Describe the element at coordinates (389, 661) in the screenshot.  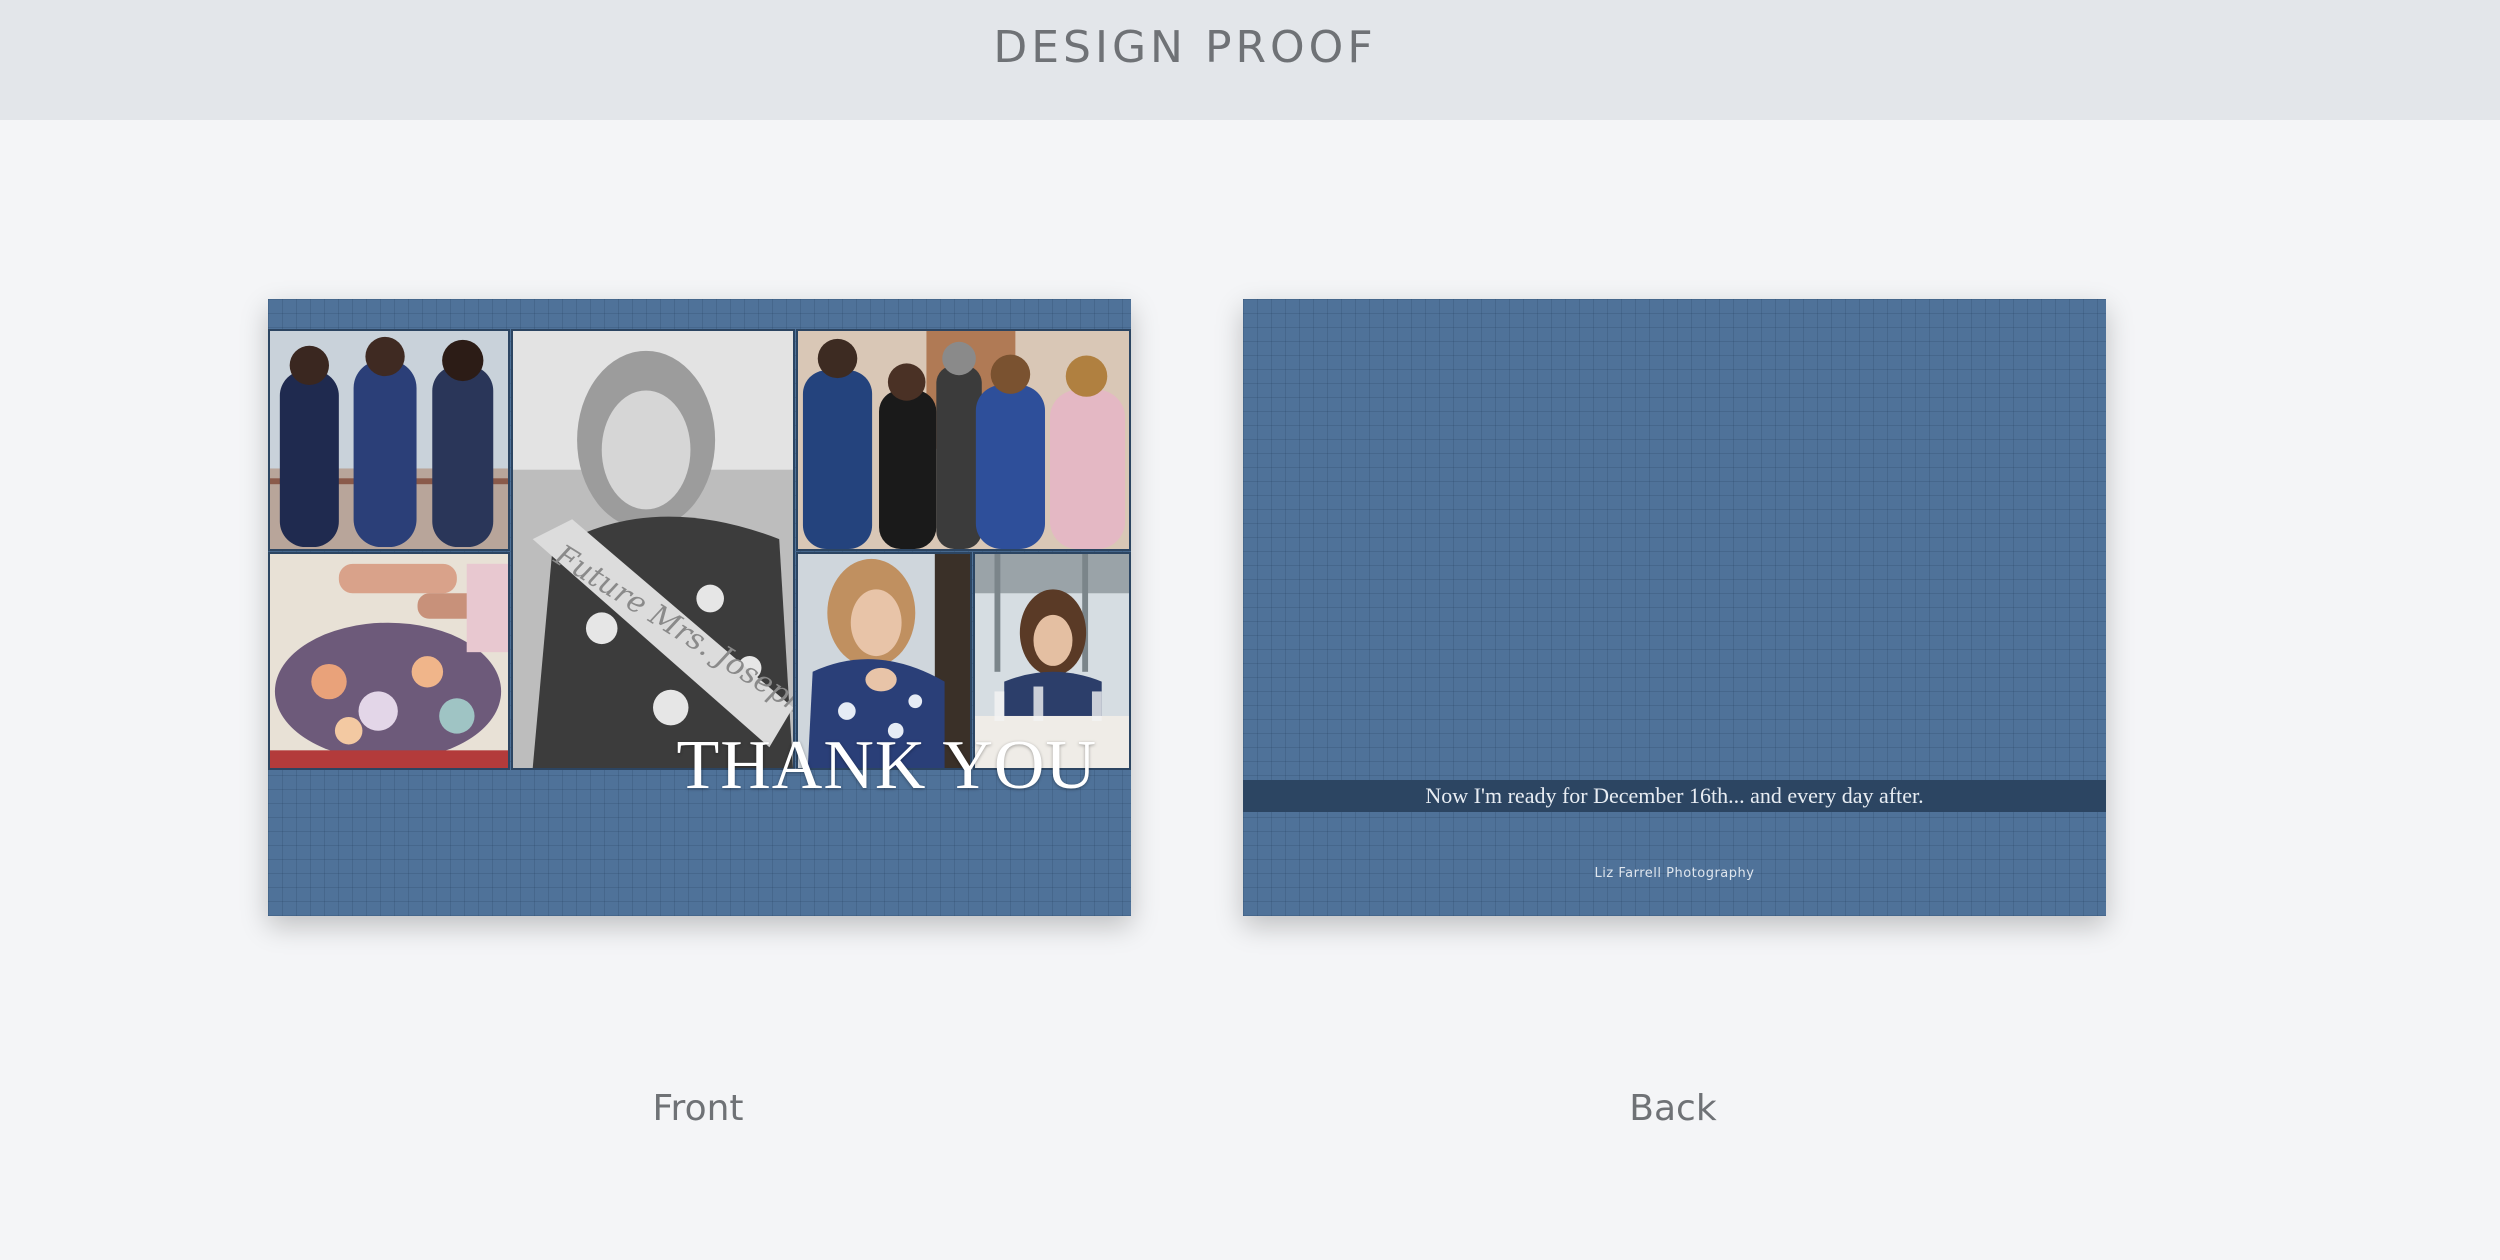
I see `photo-gift-wrapping` at that location.